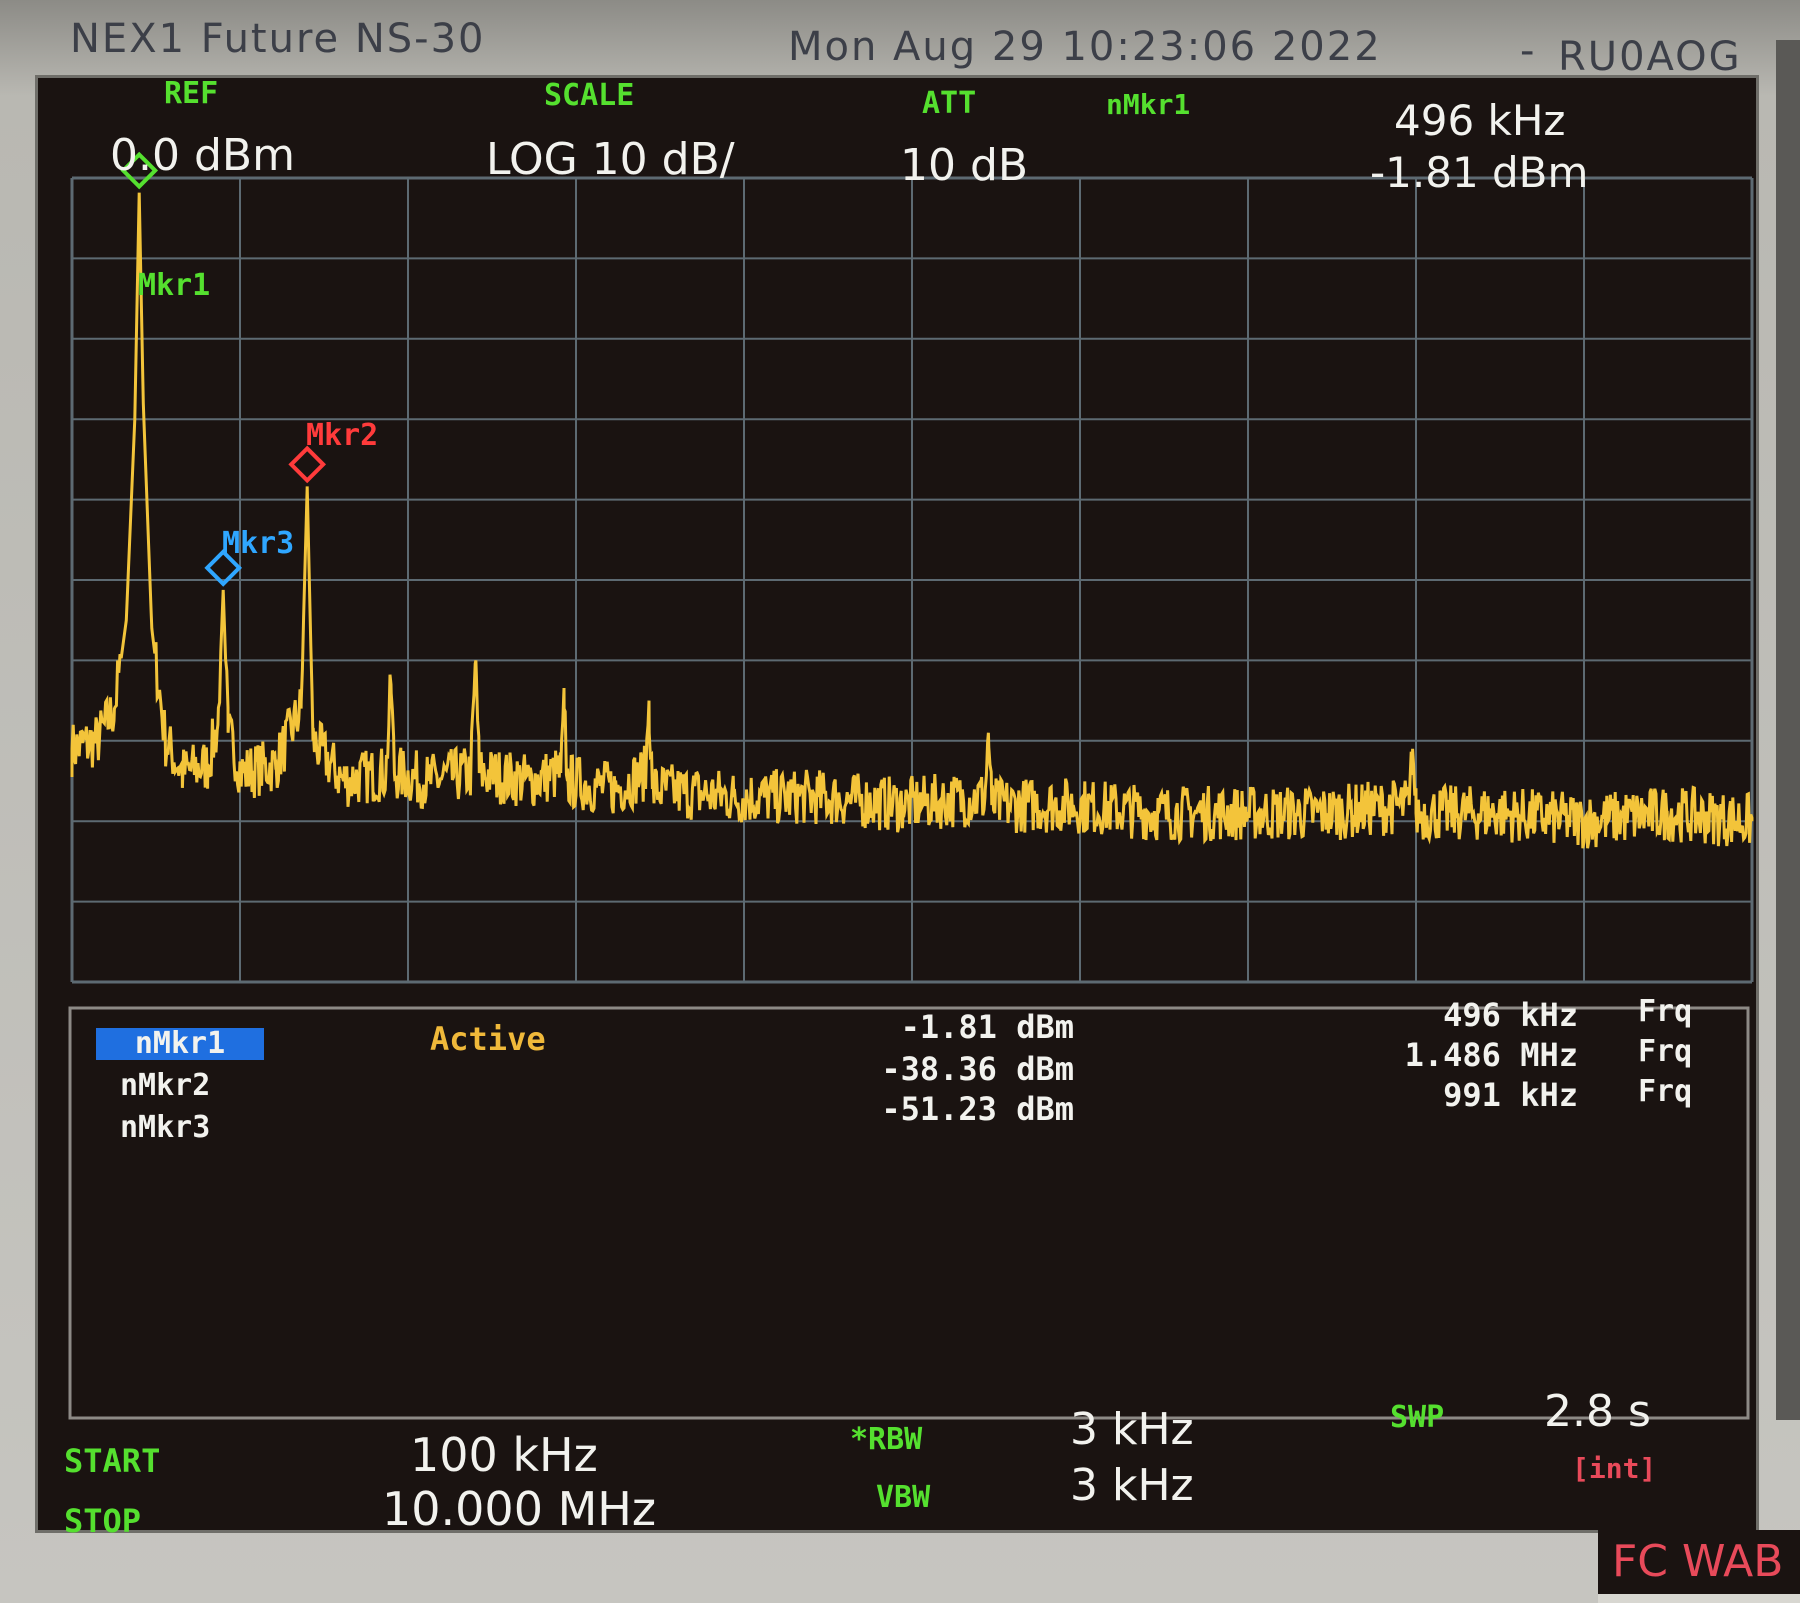 The height and width of the screenshot is (1603, 1800). What do you see at coordinates (903, 1497) in the screenshot?
I see `vbw-label: VBW` at bounding box center [903, 1497].